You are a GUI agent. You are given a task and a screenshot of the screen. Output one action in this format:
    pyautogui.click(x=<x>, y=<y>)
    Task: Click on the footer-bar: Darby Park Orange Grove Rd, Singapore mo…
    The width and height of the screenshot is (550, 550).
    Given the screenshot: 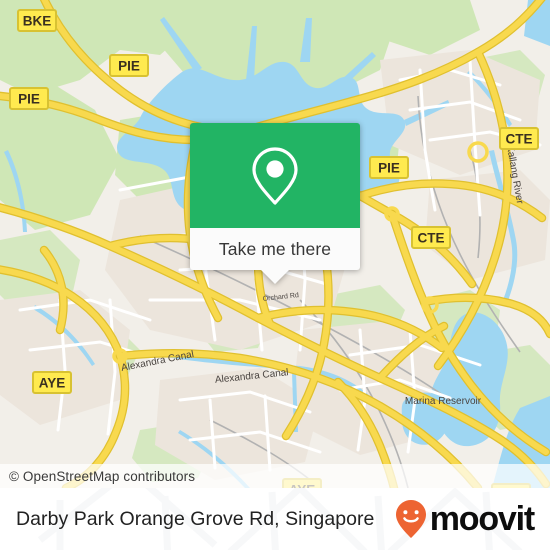 What is the action you would take?
    pyautogui.click(x=275, y=519)
    